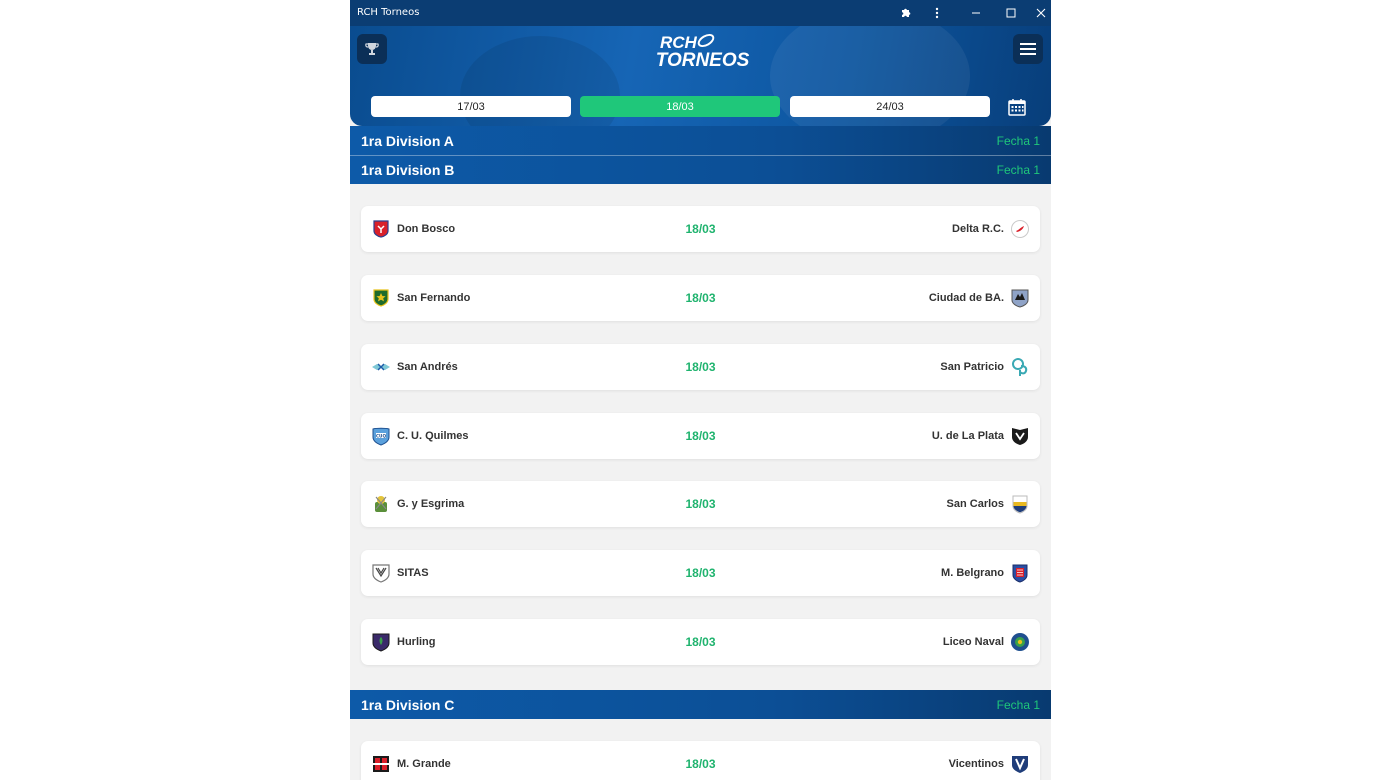  I want to click on date-tab-next: 24/03, so click(890, 106).